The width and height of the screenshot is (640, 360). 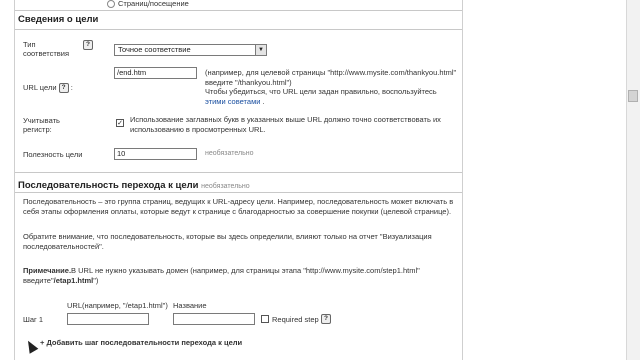 What do you see at coordinates (111, 4) in the screenshot?
I see `pages-per-visit-radio` at bounding box center [111, 4].